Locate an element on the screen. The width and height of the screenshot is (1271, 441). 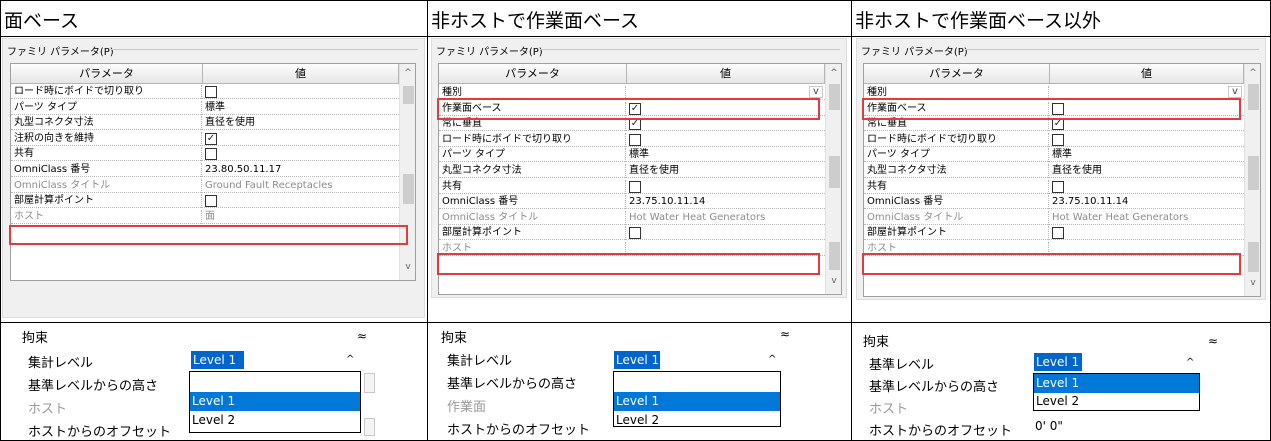
param-row: OmniClass 番号 23.80.50.11.17 is located at coordinates (205, 170).